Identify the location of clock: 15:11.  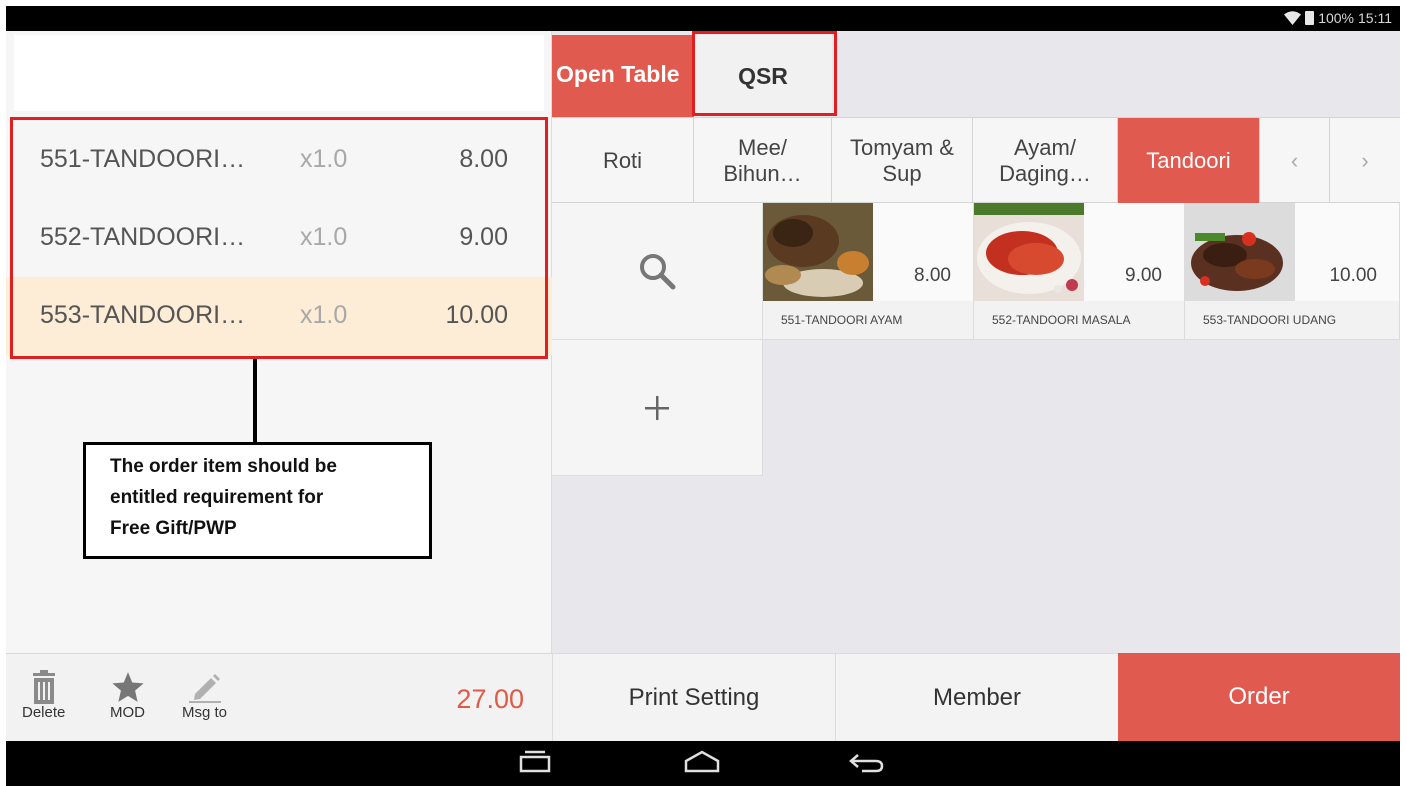
(1375, 18).